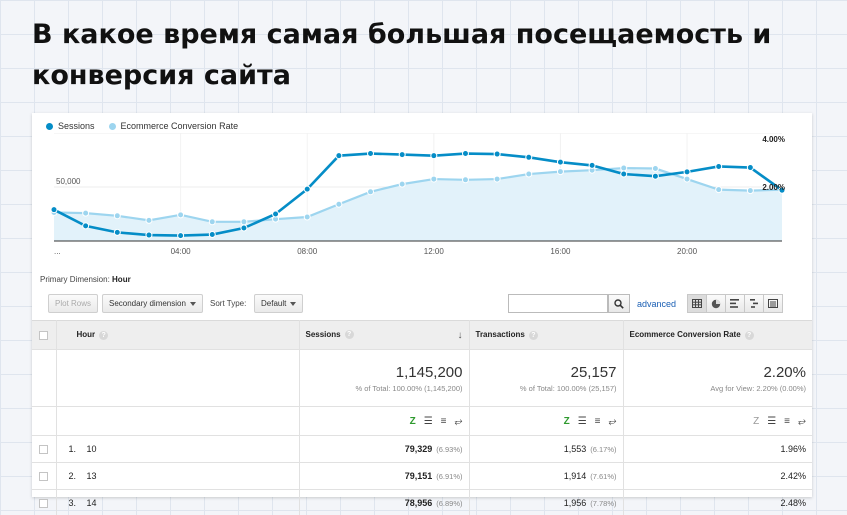  Describe the element at coordinates (429, 372) in the screenshot. I see `total-sessions: 1,145,200` at that location.